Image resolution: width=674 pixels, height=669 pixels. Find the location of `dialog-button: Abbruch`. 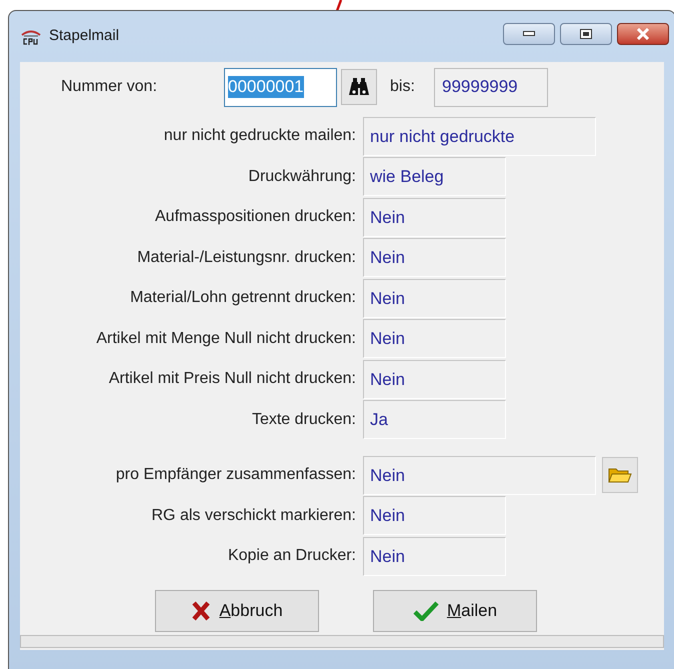

dialog-button: Abbruch is located at coordinates (237, 611).